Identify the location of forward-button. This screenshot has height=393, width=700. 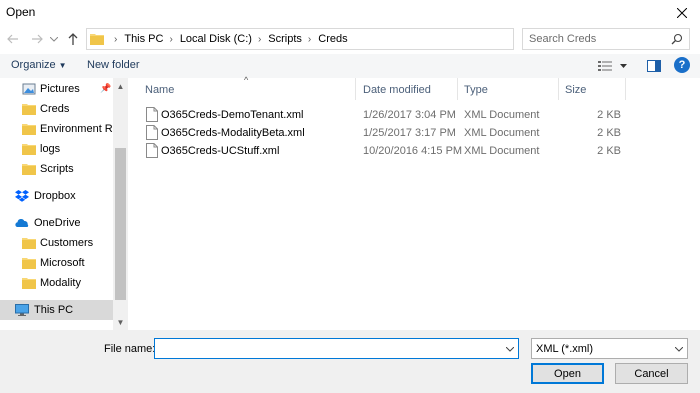
(37, 39).